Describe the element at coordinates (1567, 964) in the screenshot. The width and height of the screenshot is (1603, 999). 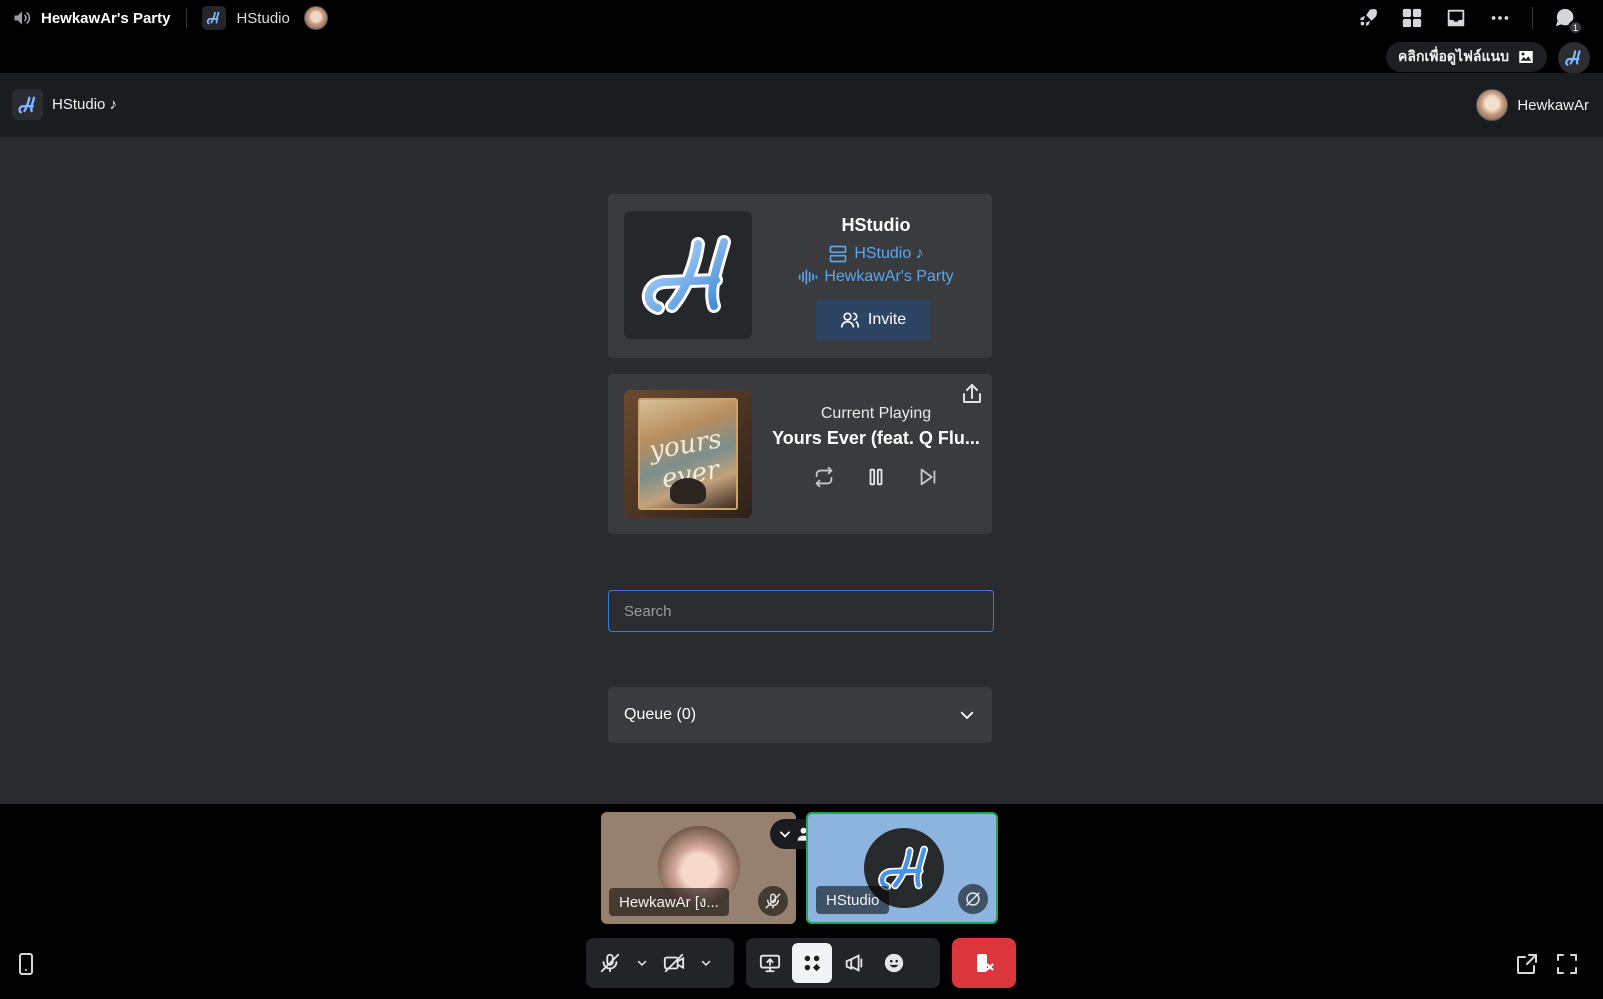
I see `fullscreen-icon` at that location.